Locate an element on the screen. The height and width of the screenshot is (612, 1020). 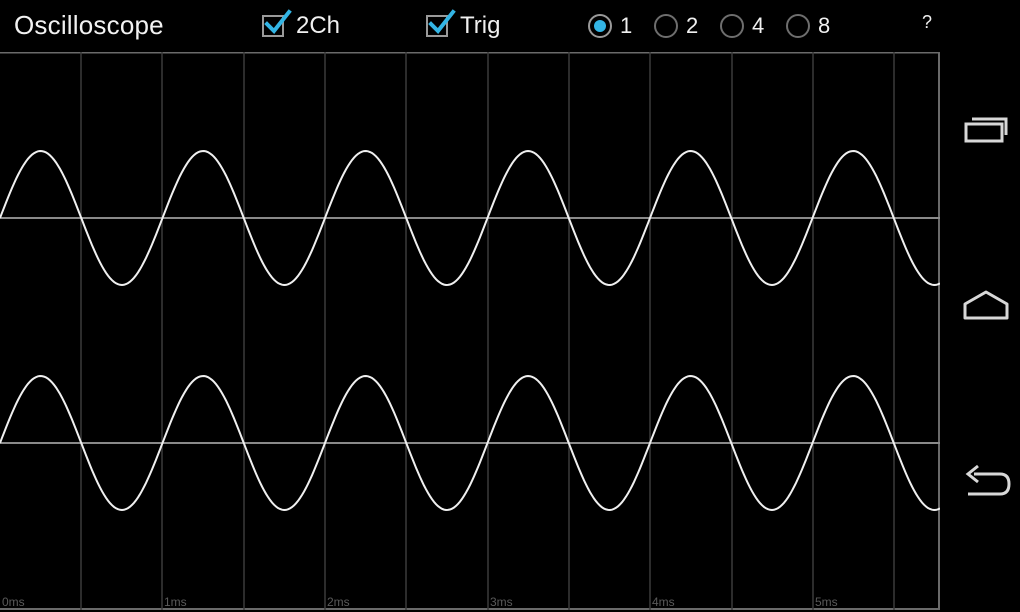
radio-option-2: 2 is located at coordinates (676, 26).